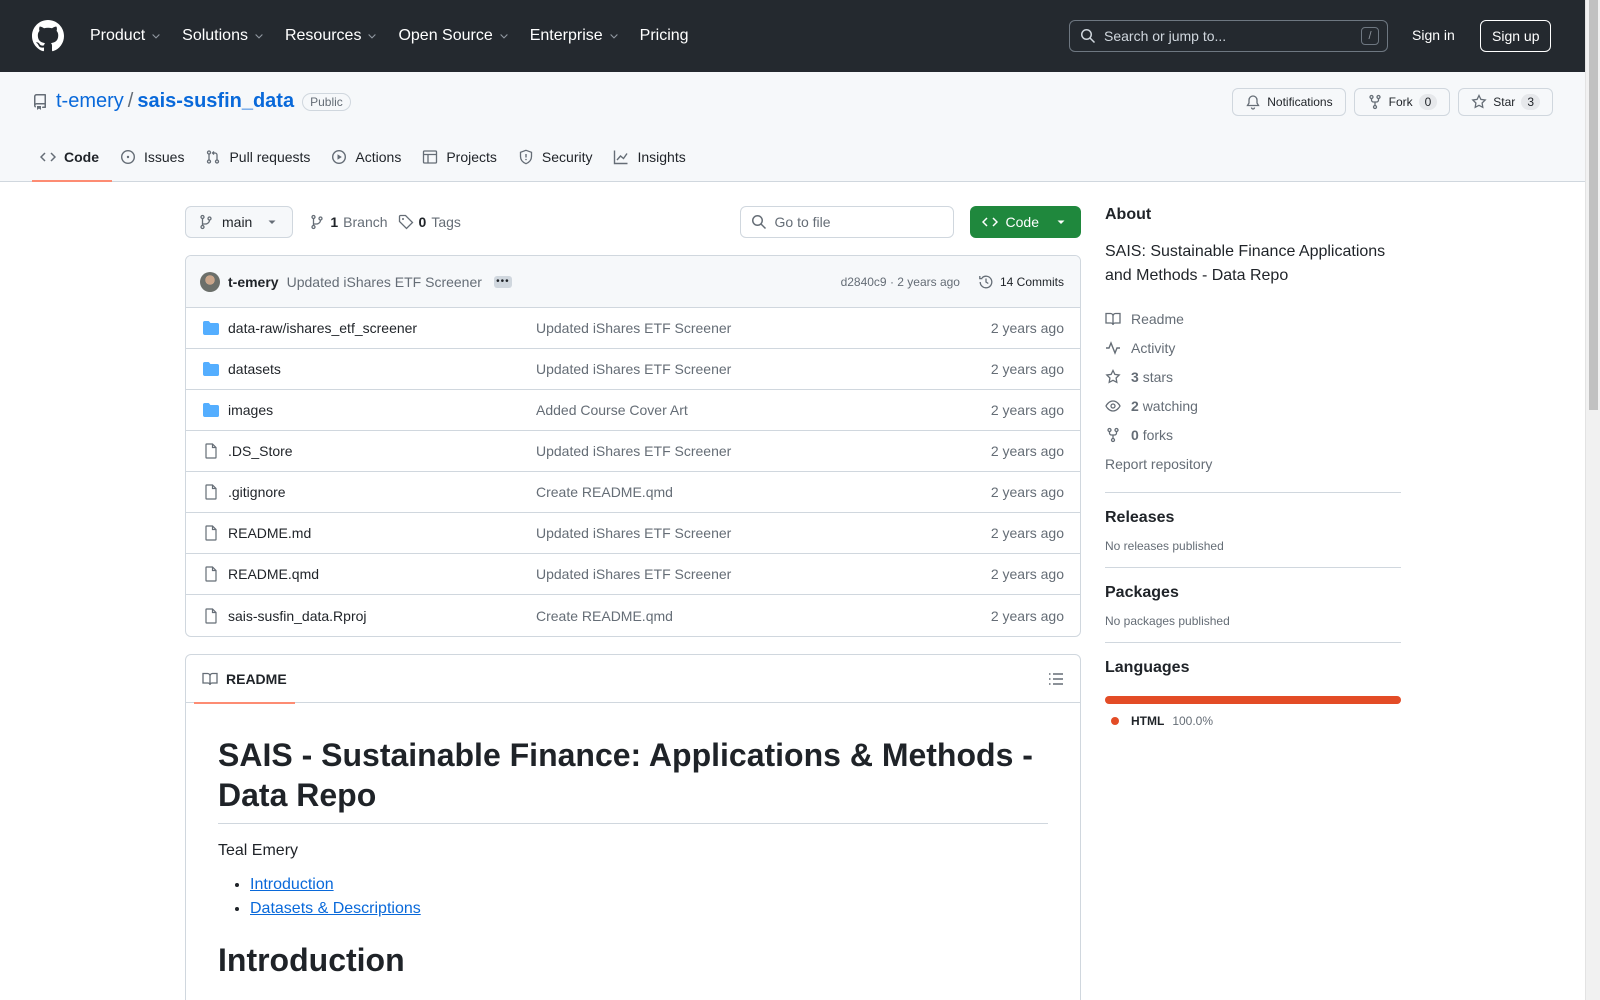 The height and width of the screenshot is (1000, 1600). I want to click on star-icon, so click(1479, 101).